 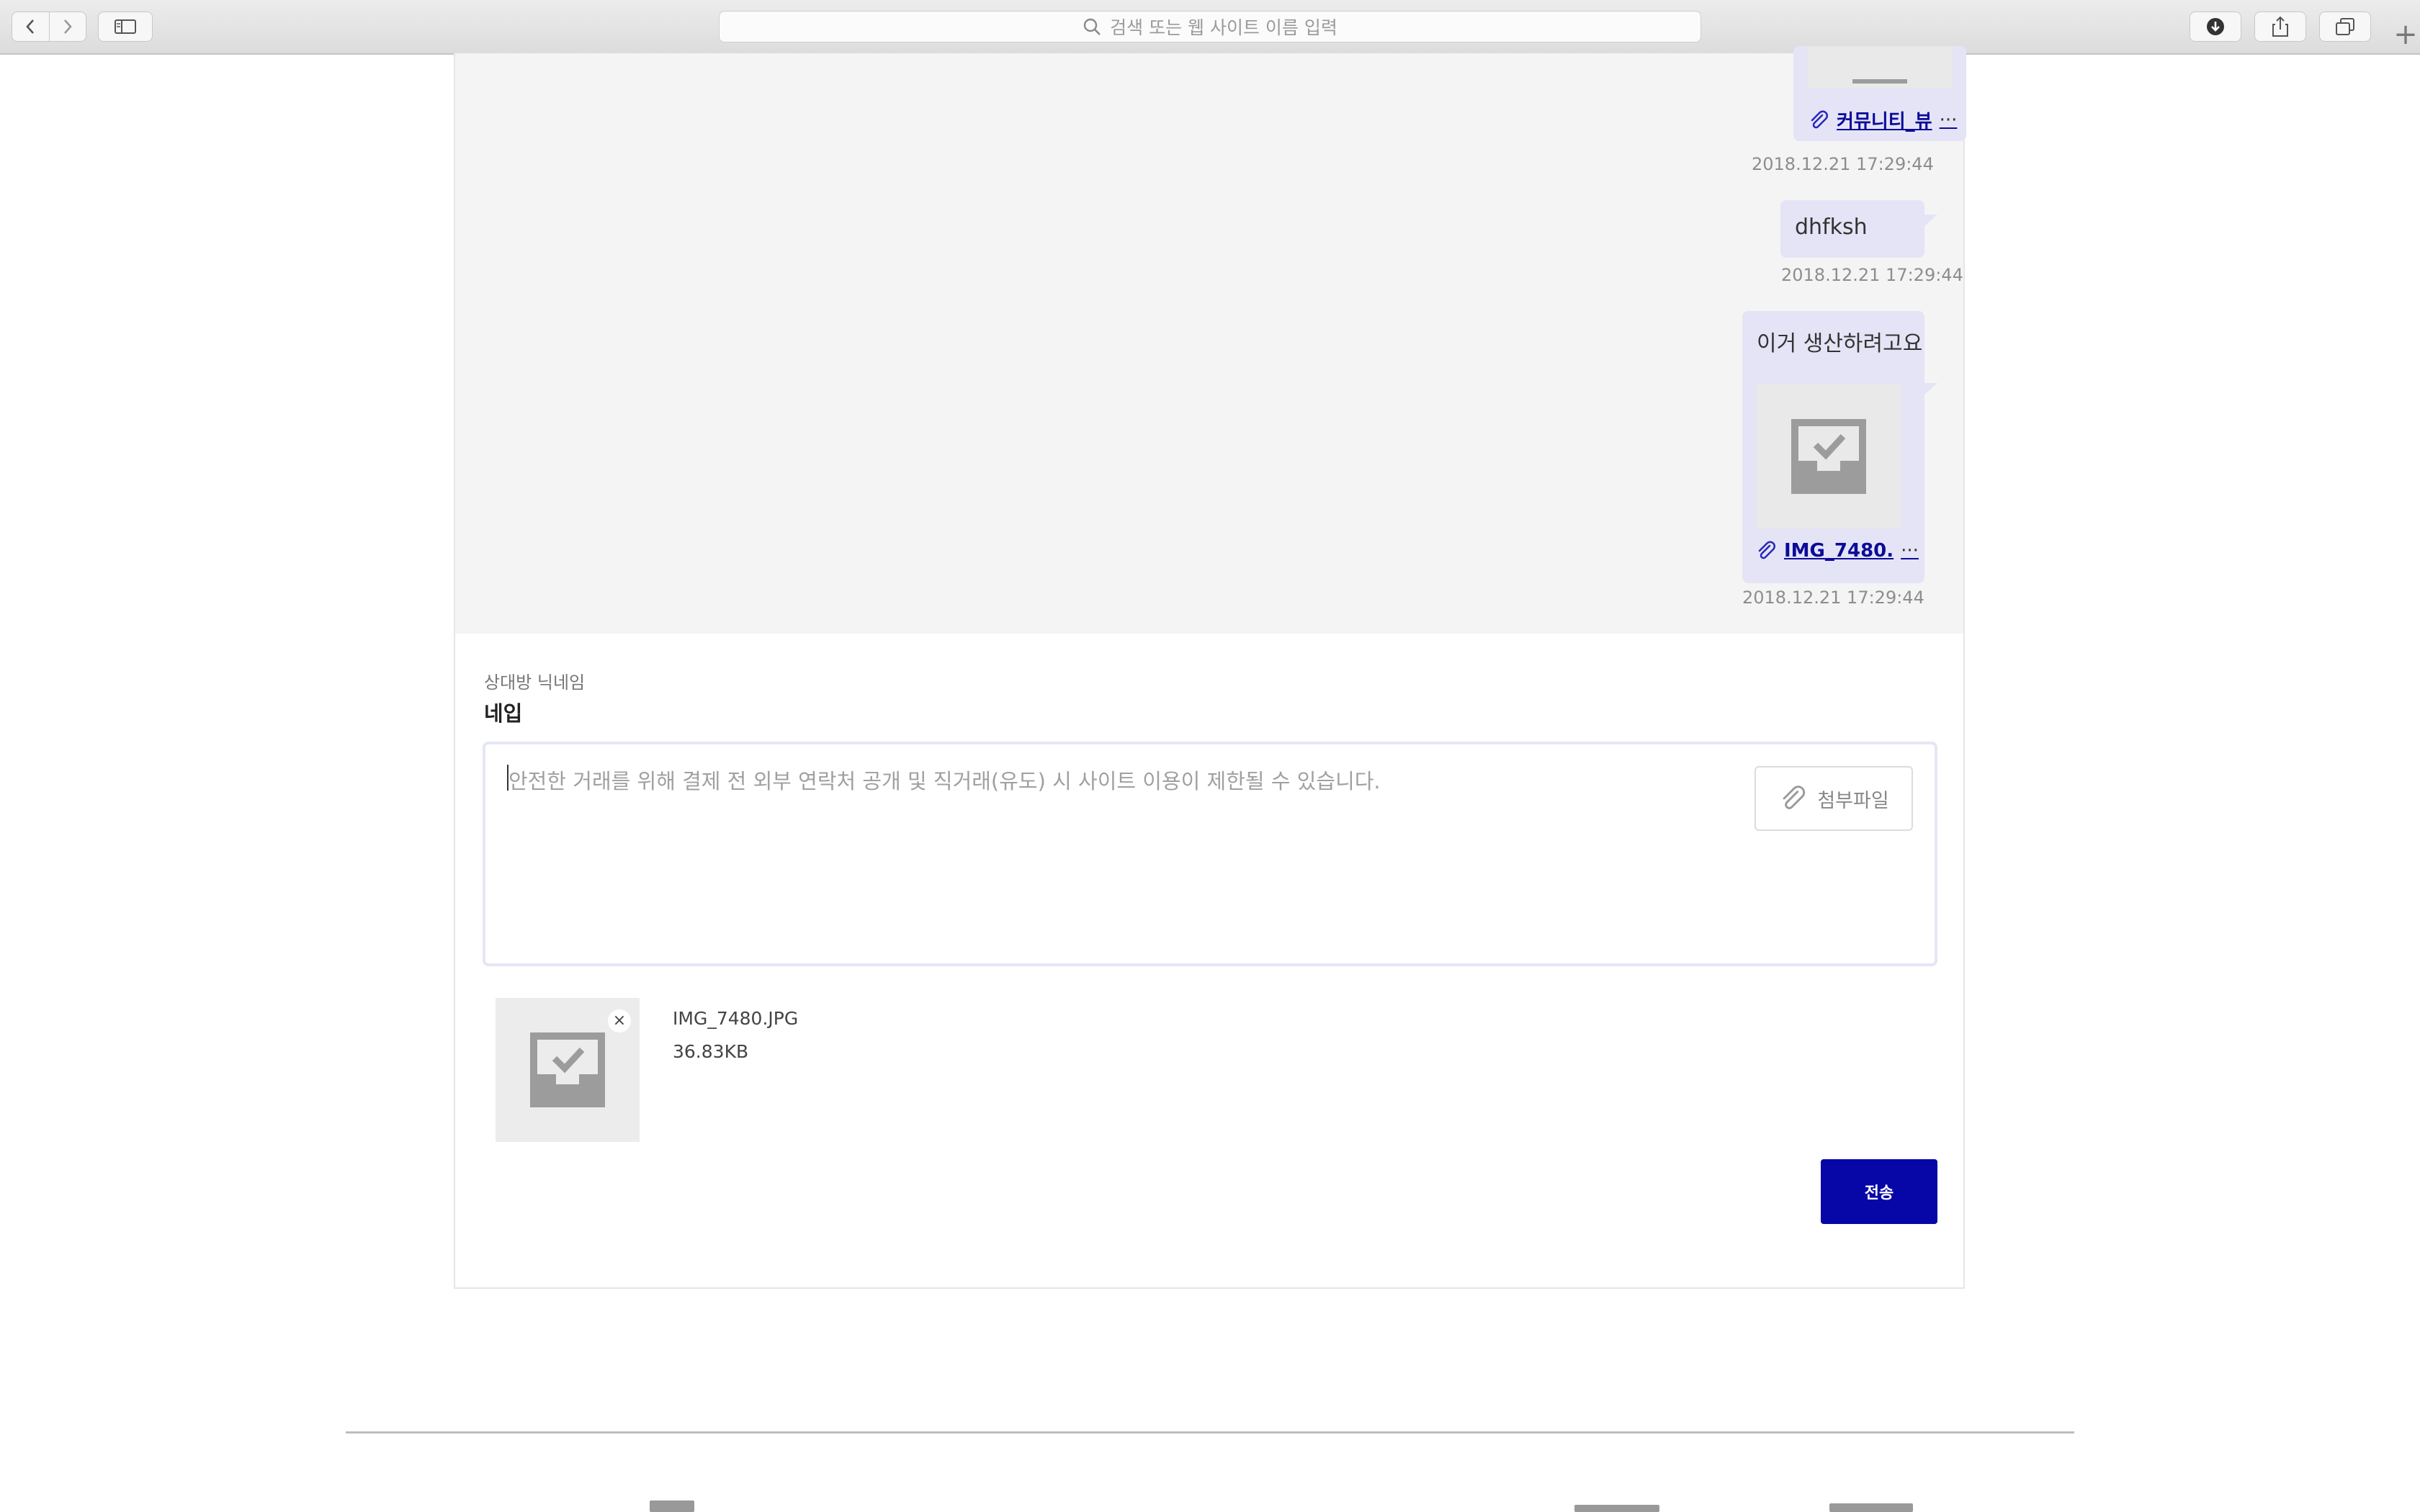 I want to click on tabs-overview-button, so click(x=2345, y=27).